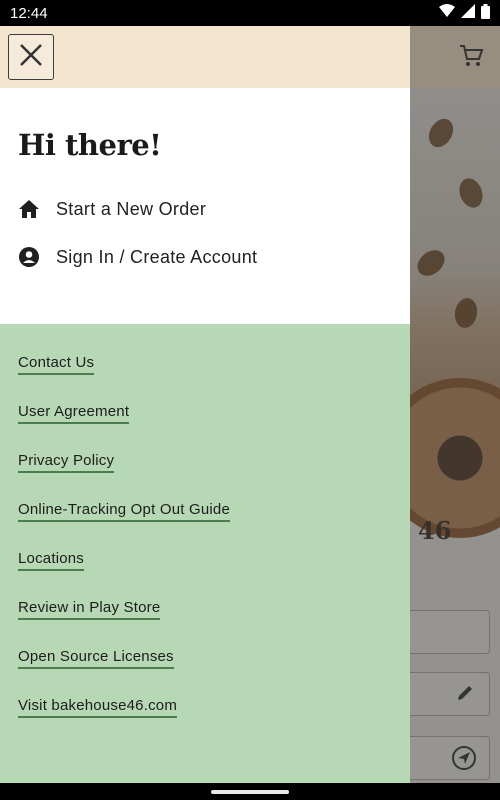 Image resolution: width=500 pixels, height=800 pixels. Describe the element at coordinates (447, 13) in the screenshot. I see `wifi-icon` at that location.